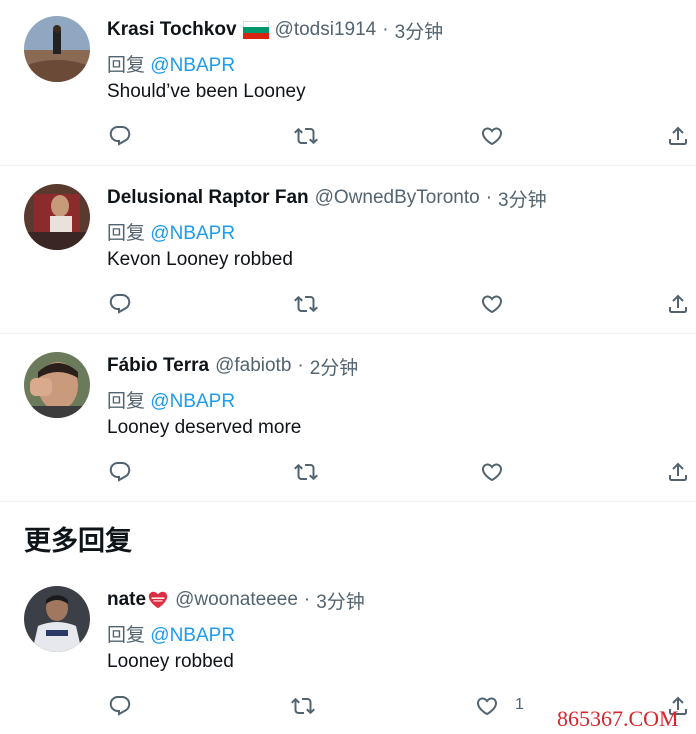 Image resolution: width=696 pixels, height=734 pixels. What do you see at coordinates (204, 427) in the screenshot?
I see `tweet-text: Looney deserved more` at bounding box center [204, 427].